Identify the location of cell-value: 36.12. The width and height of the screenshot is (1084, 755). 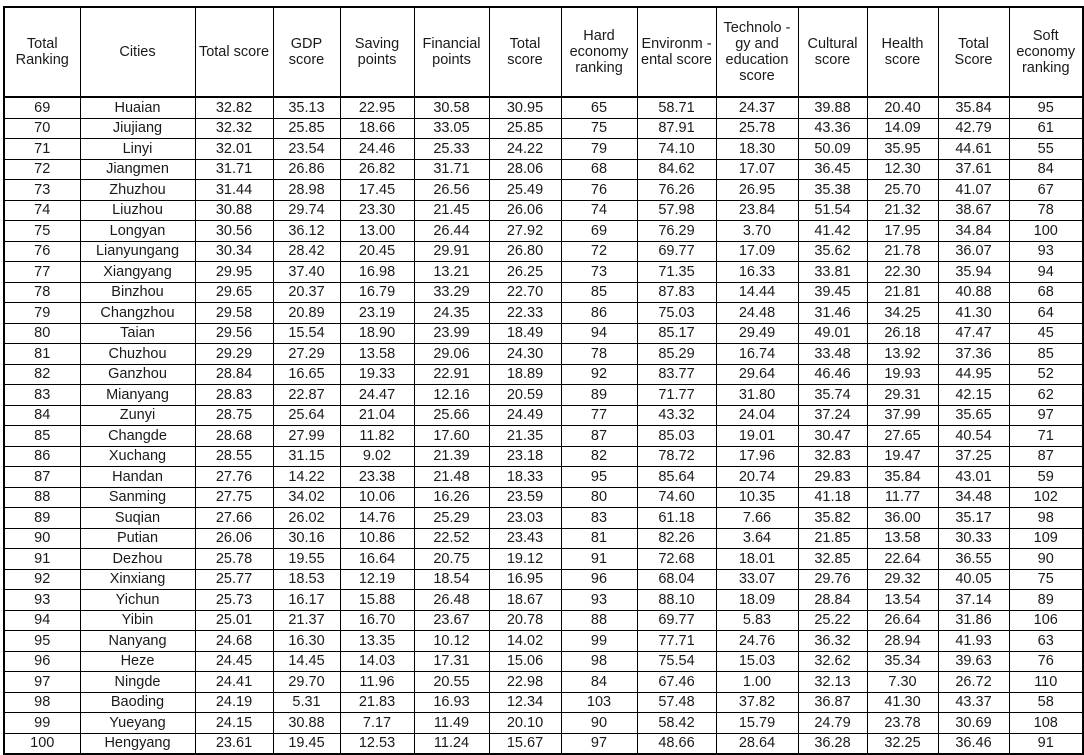
(306, 231).